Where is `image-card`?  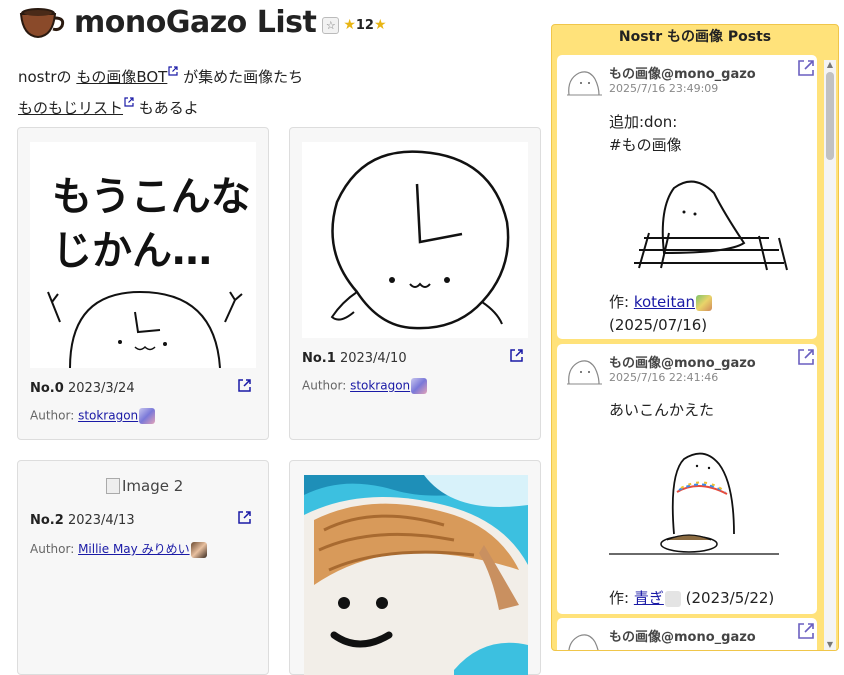
image-card is located at coordinates (415, 567).